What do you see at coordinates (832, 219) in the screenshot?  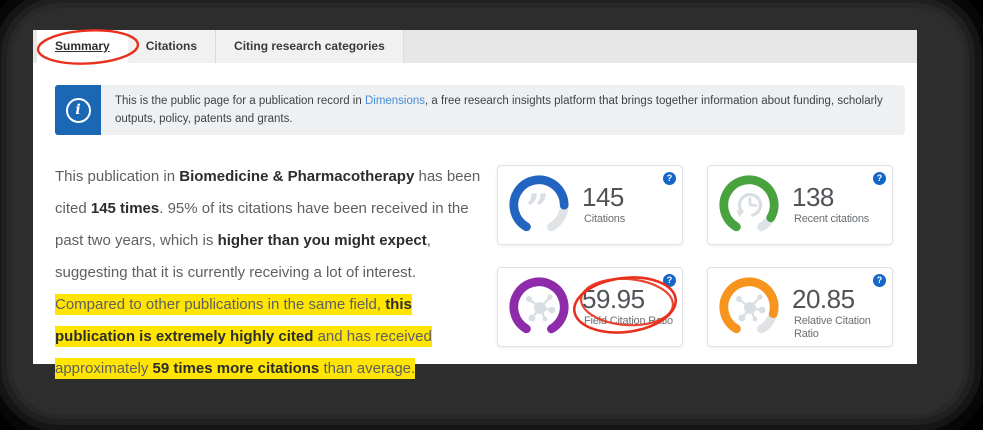 I see `metric-label: Recent citations` at bounding box center [832, 219].